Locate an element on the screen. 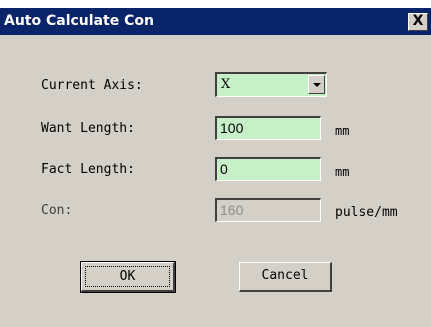  want-length-label: Want Length: is located at coordinates (88, 128).